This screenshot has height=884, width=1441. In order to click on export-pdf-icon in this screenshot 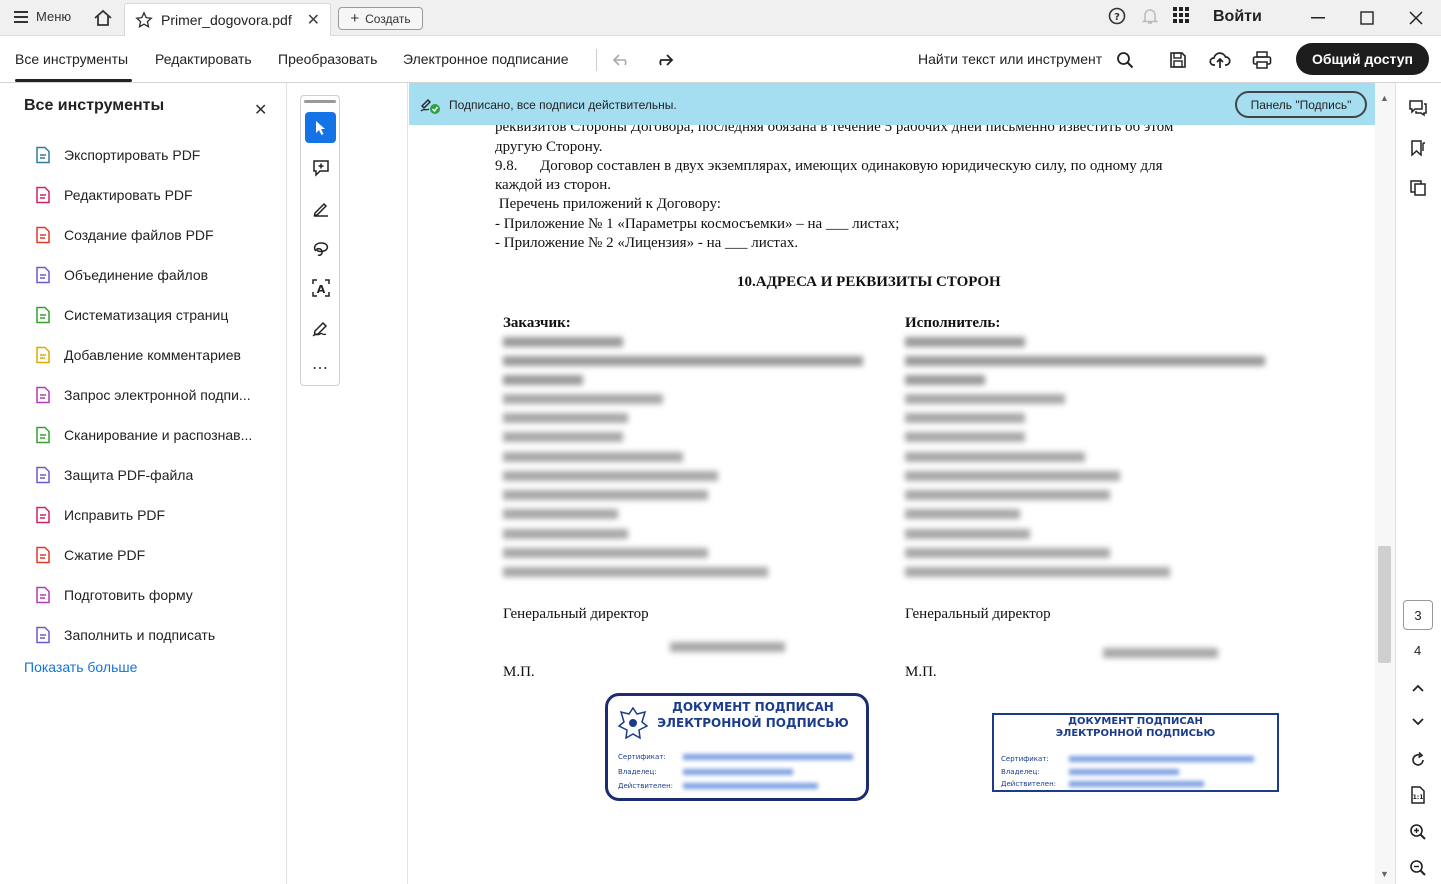, I will do `click(43, 155)`.